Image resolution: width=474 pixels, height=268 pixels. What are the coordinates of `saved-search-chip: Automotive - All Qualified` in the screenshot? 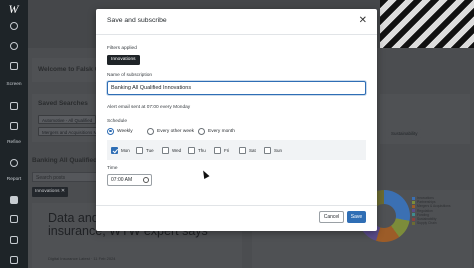 It's located at (67, 119).